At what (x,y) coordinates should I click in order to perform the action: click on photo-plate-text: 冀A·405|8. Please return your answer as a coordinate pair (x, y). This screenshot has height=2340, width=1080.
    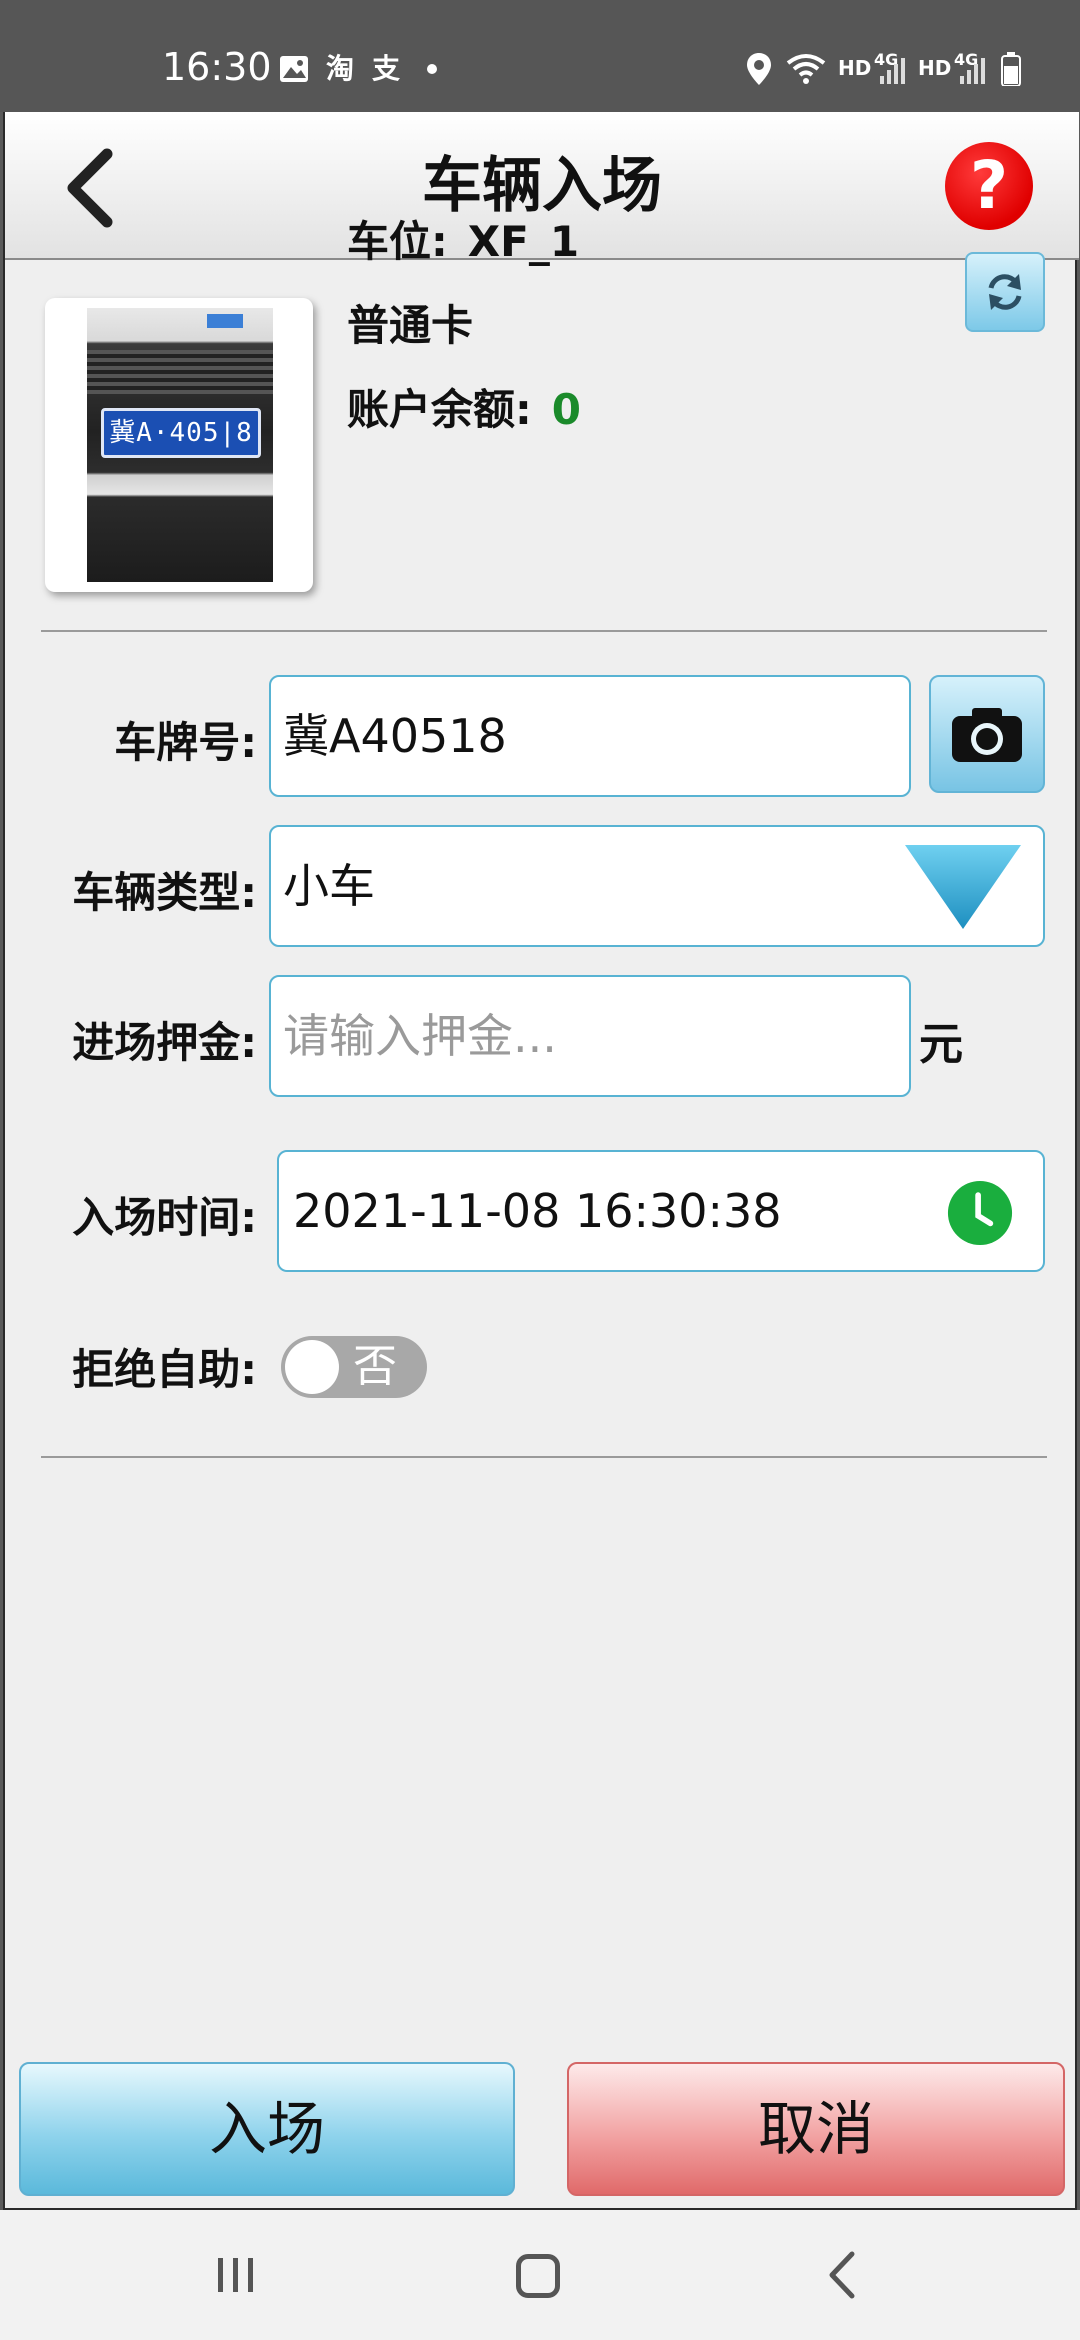
    Looking at the image, I should click on (181, 433).